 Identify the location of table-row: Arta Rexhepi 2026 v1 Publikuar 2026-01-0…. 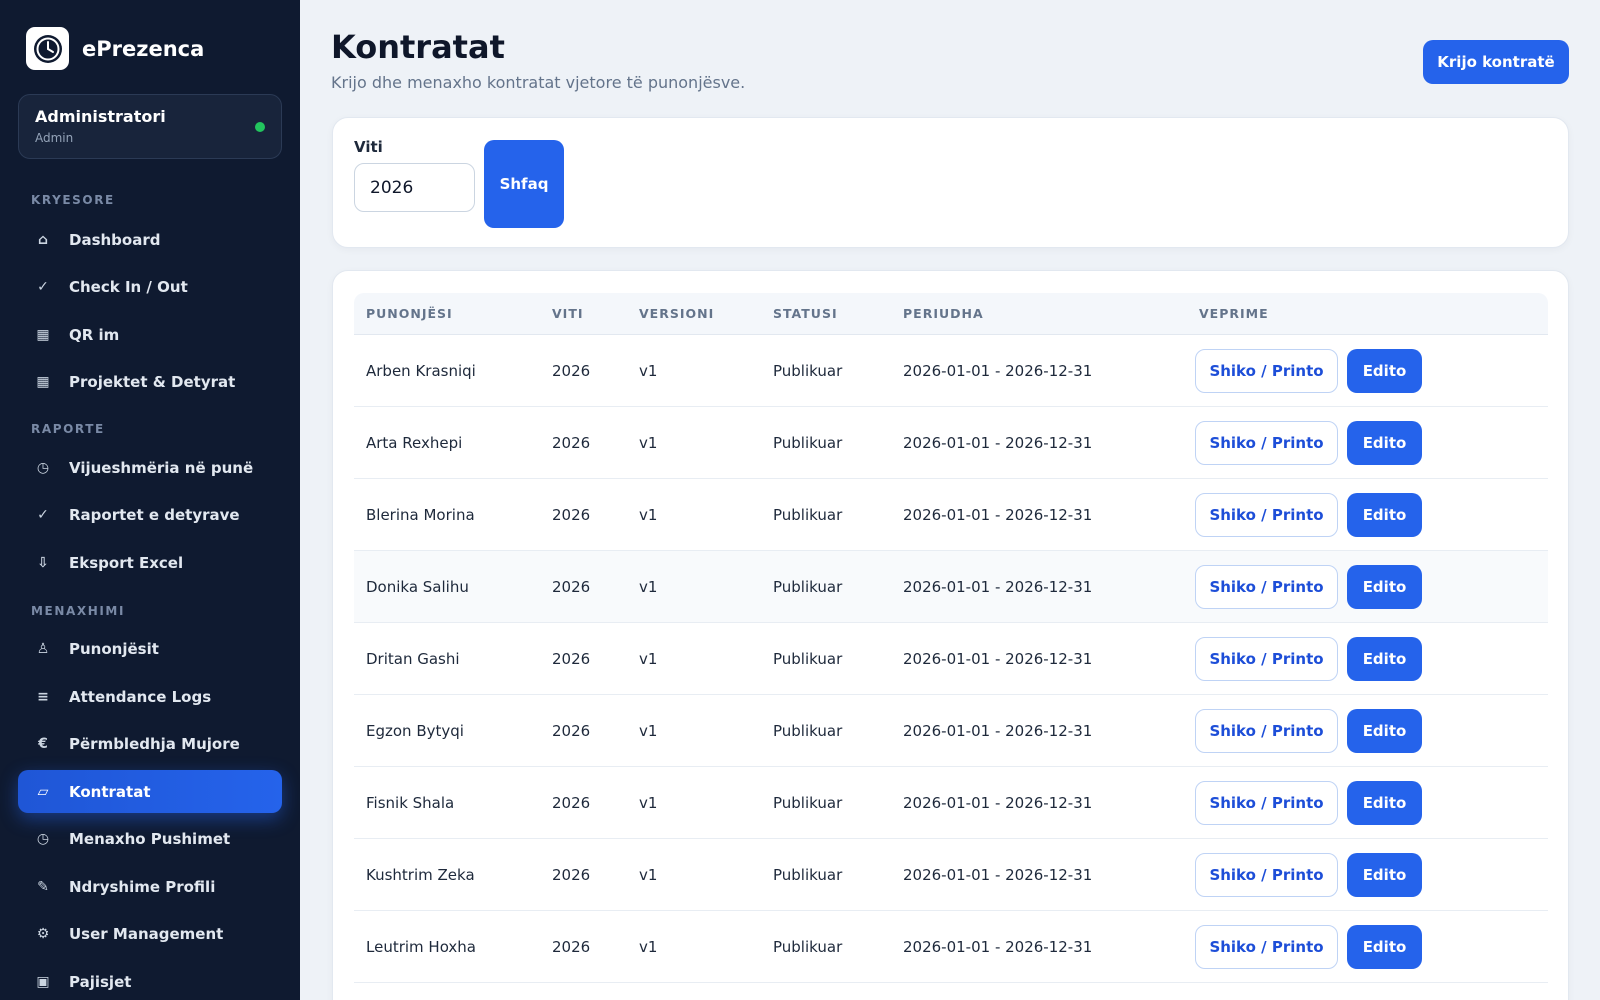
(951, 443).